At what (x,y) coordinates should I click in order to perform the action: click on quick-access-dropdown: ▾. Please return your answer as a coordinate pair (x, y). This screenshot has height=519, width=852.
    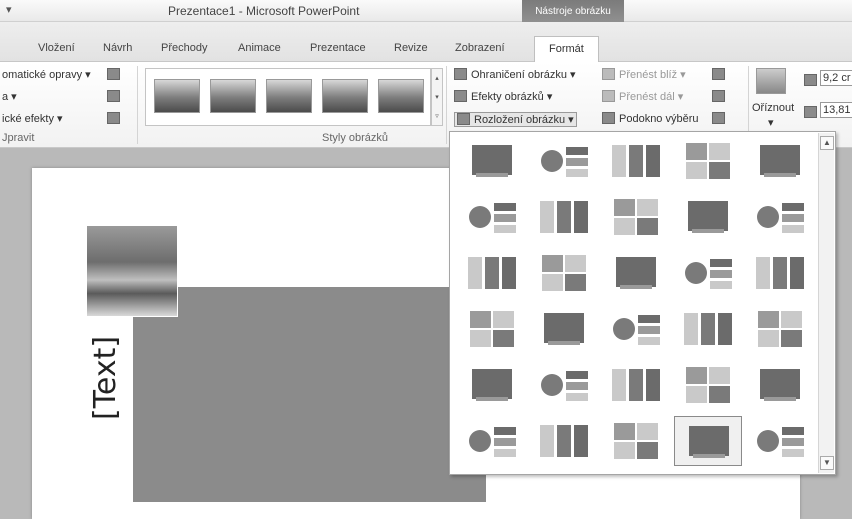
    Looking at the image, I should click on (9, 9).